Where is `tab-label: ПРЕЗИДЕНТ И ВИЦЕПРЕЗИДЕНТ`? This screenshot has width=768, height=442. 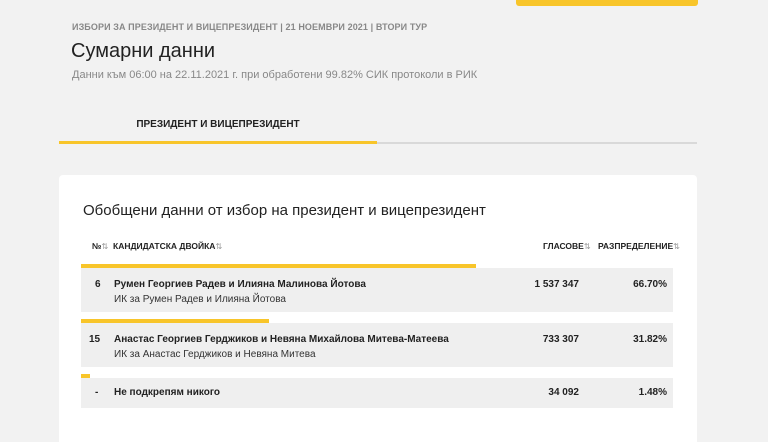
tab-label: ПРЕЗИДЕНТ И ВИЦЕПРЕЗИДЕНТ is located at coordinates (218, 124).